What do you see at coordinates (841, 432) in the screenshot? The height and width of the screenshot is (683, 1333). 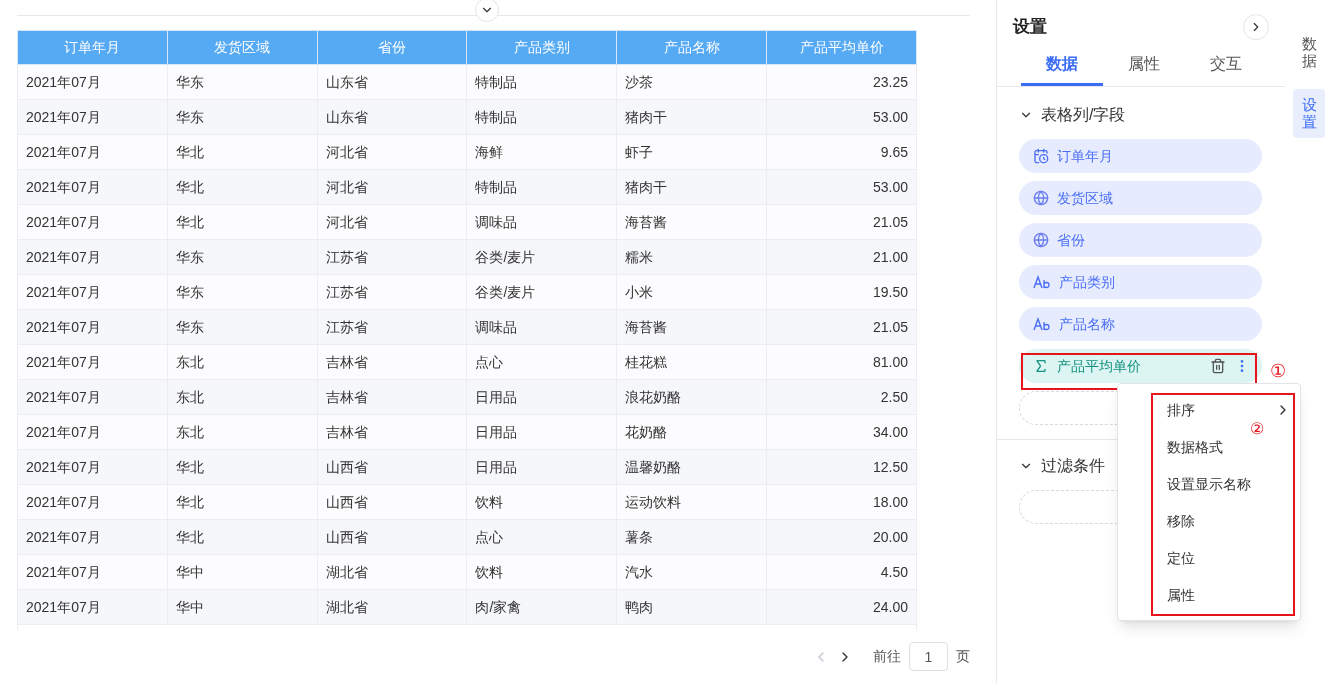 I see `table-cell: 34.00` at bounding box center [841, 432].